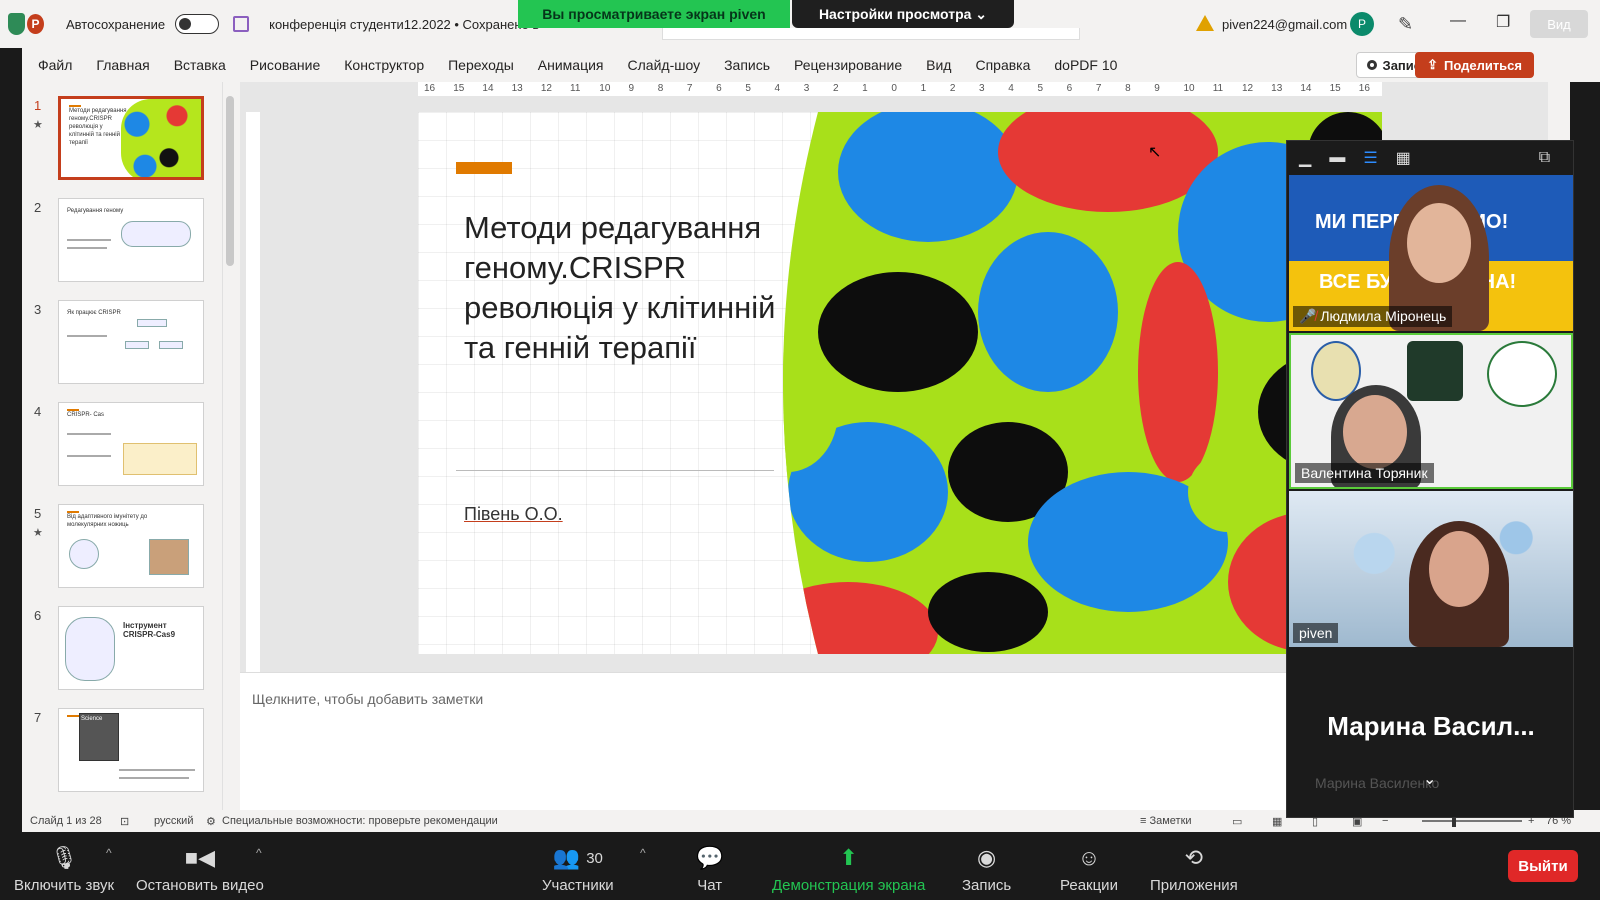 The height and width of the screenshot is (900, 1600). I want to click on slide-thumbnail: Редагування геному, so click(131, 240).